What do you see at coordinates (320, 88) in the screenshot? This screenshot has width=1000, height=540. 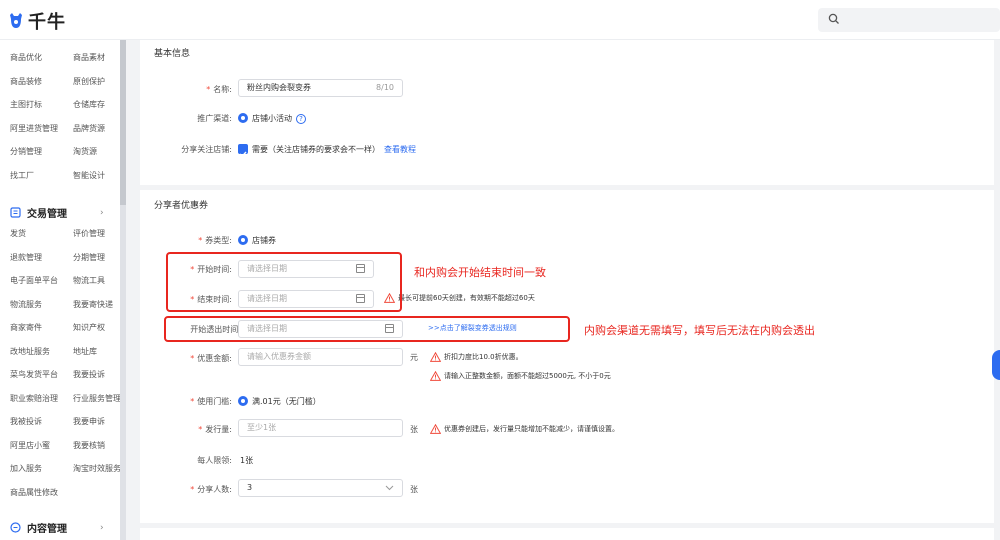 I see `name-field: 粉丝内购会裂变券 8/10` at bounding box center [320, 88].